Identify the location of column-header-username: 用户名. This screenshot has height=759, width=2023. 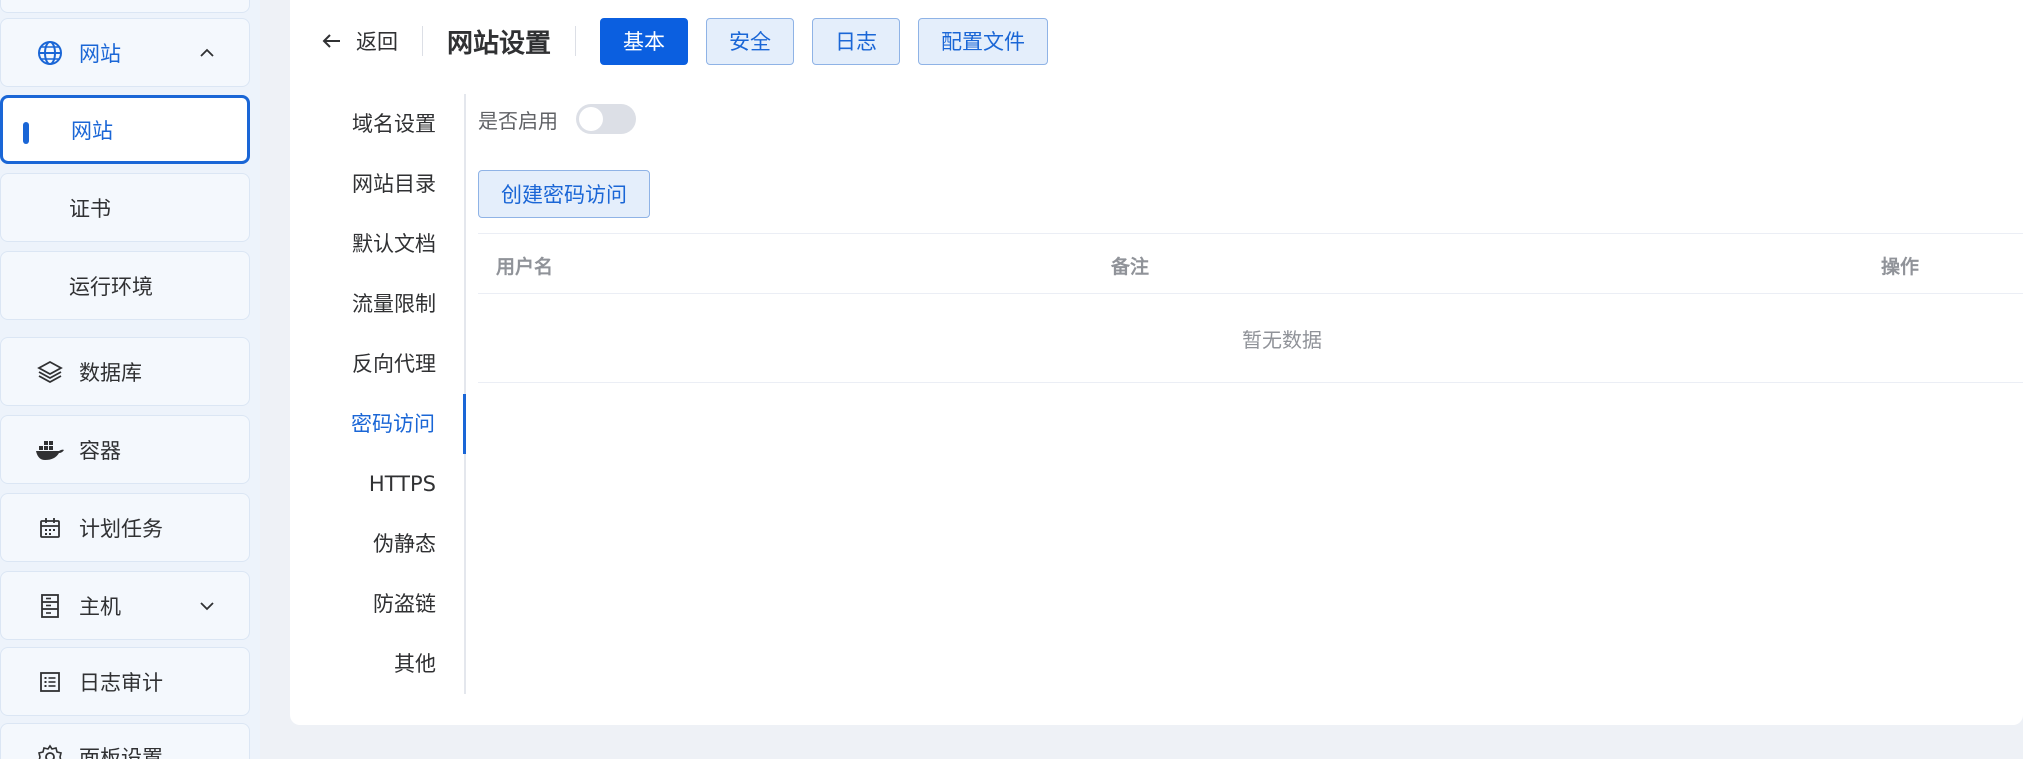
(525, 267).